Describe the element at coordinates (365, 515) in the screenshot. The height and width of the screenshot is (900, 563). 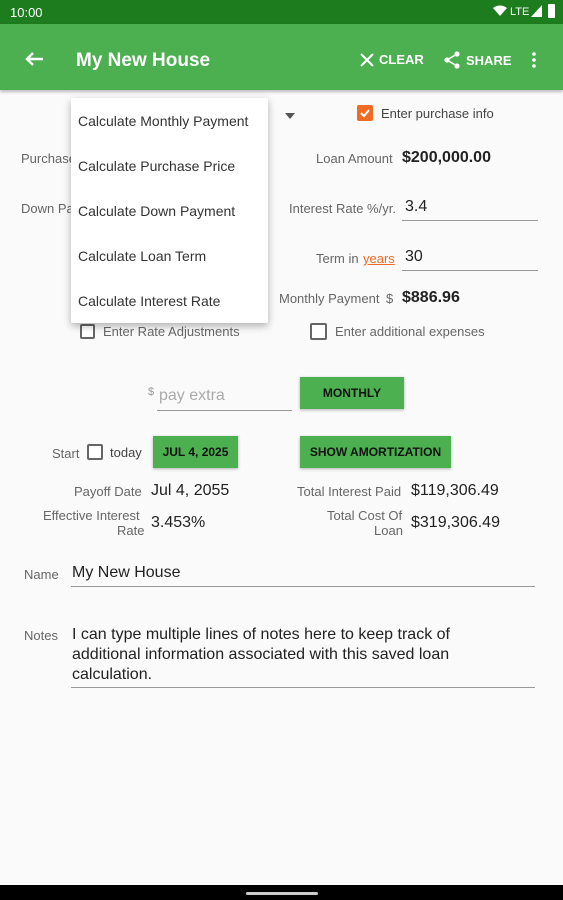
I see `total-cost-label: Total Cost Of` at that location.